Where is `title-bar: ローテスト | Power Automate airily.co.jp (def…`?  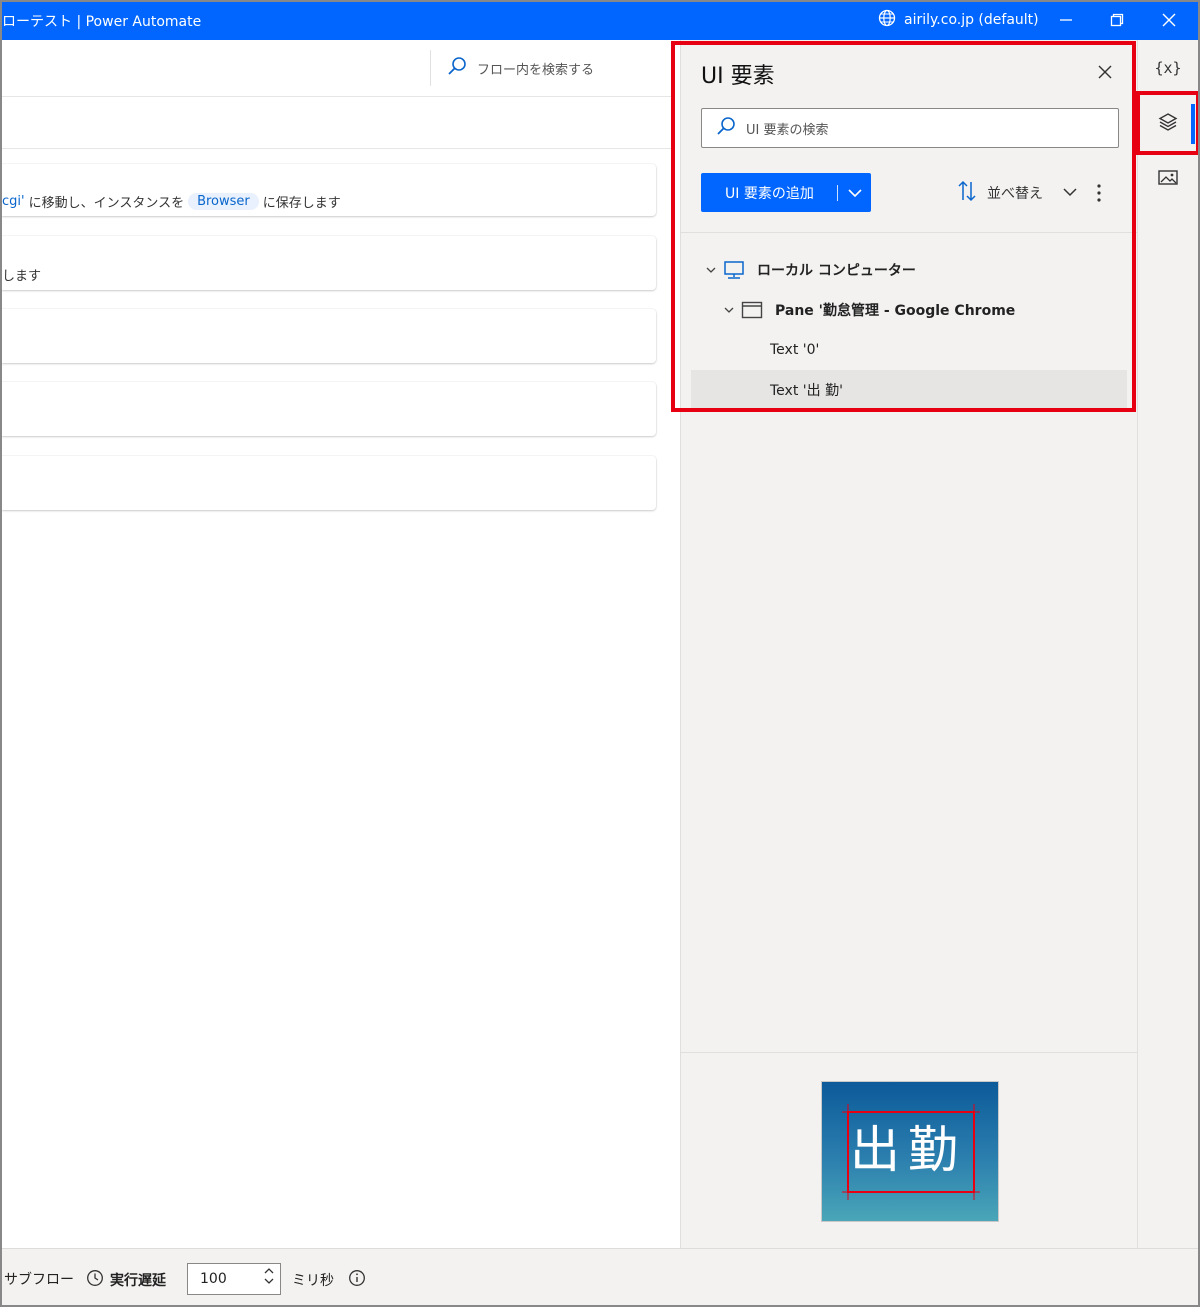 title-bar: ローテスト | Power Automate airily.co.jp (def… is located at coordinates (600, 20).